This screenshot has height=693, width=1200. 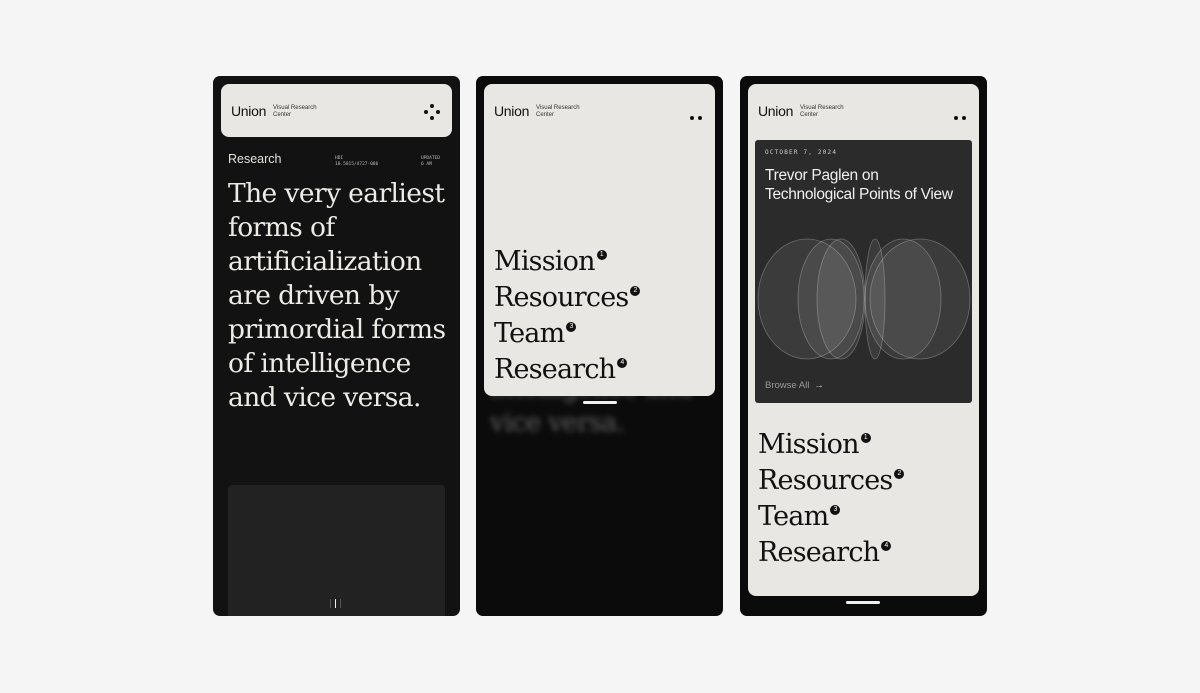 I want to click on abstract-circles-graphic, so click(x=864, y=299).